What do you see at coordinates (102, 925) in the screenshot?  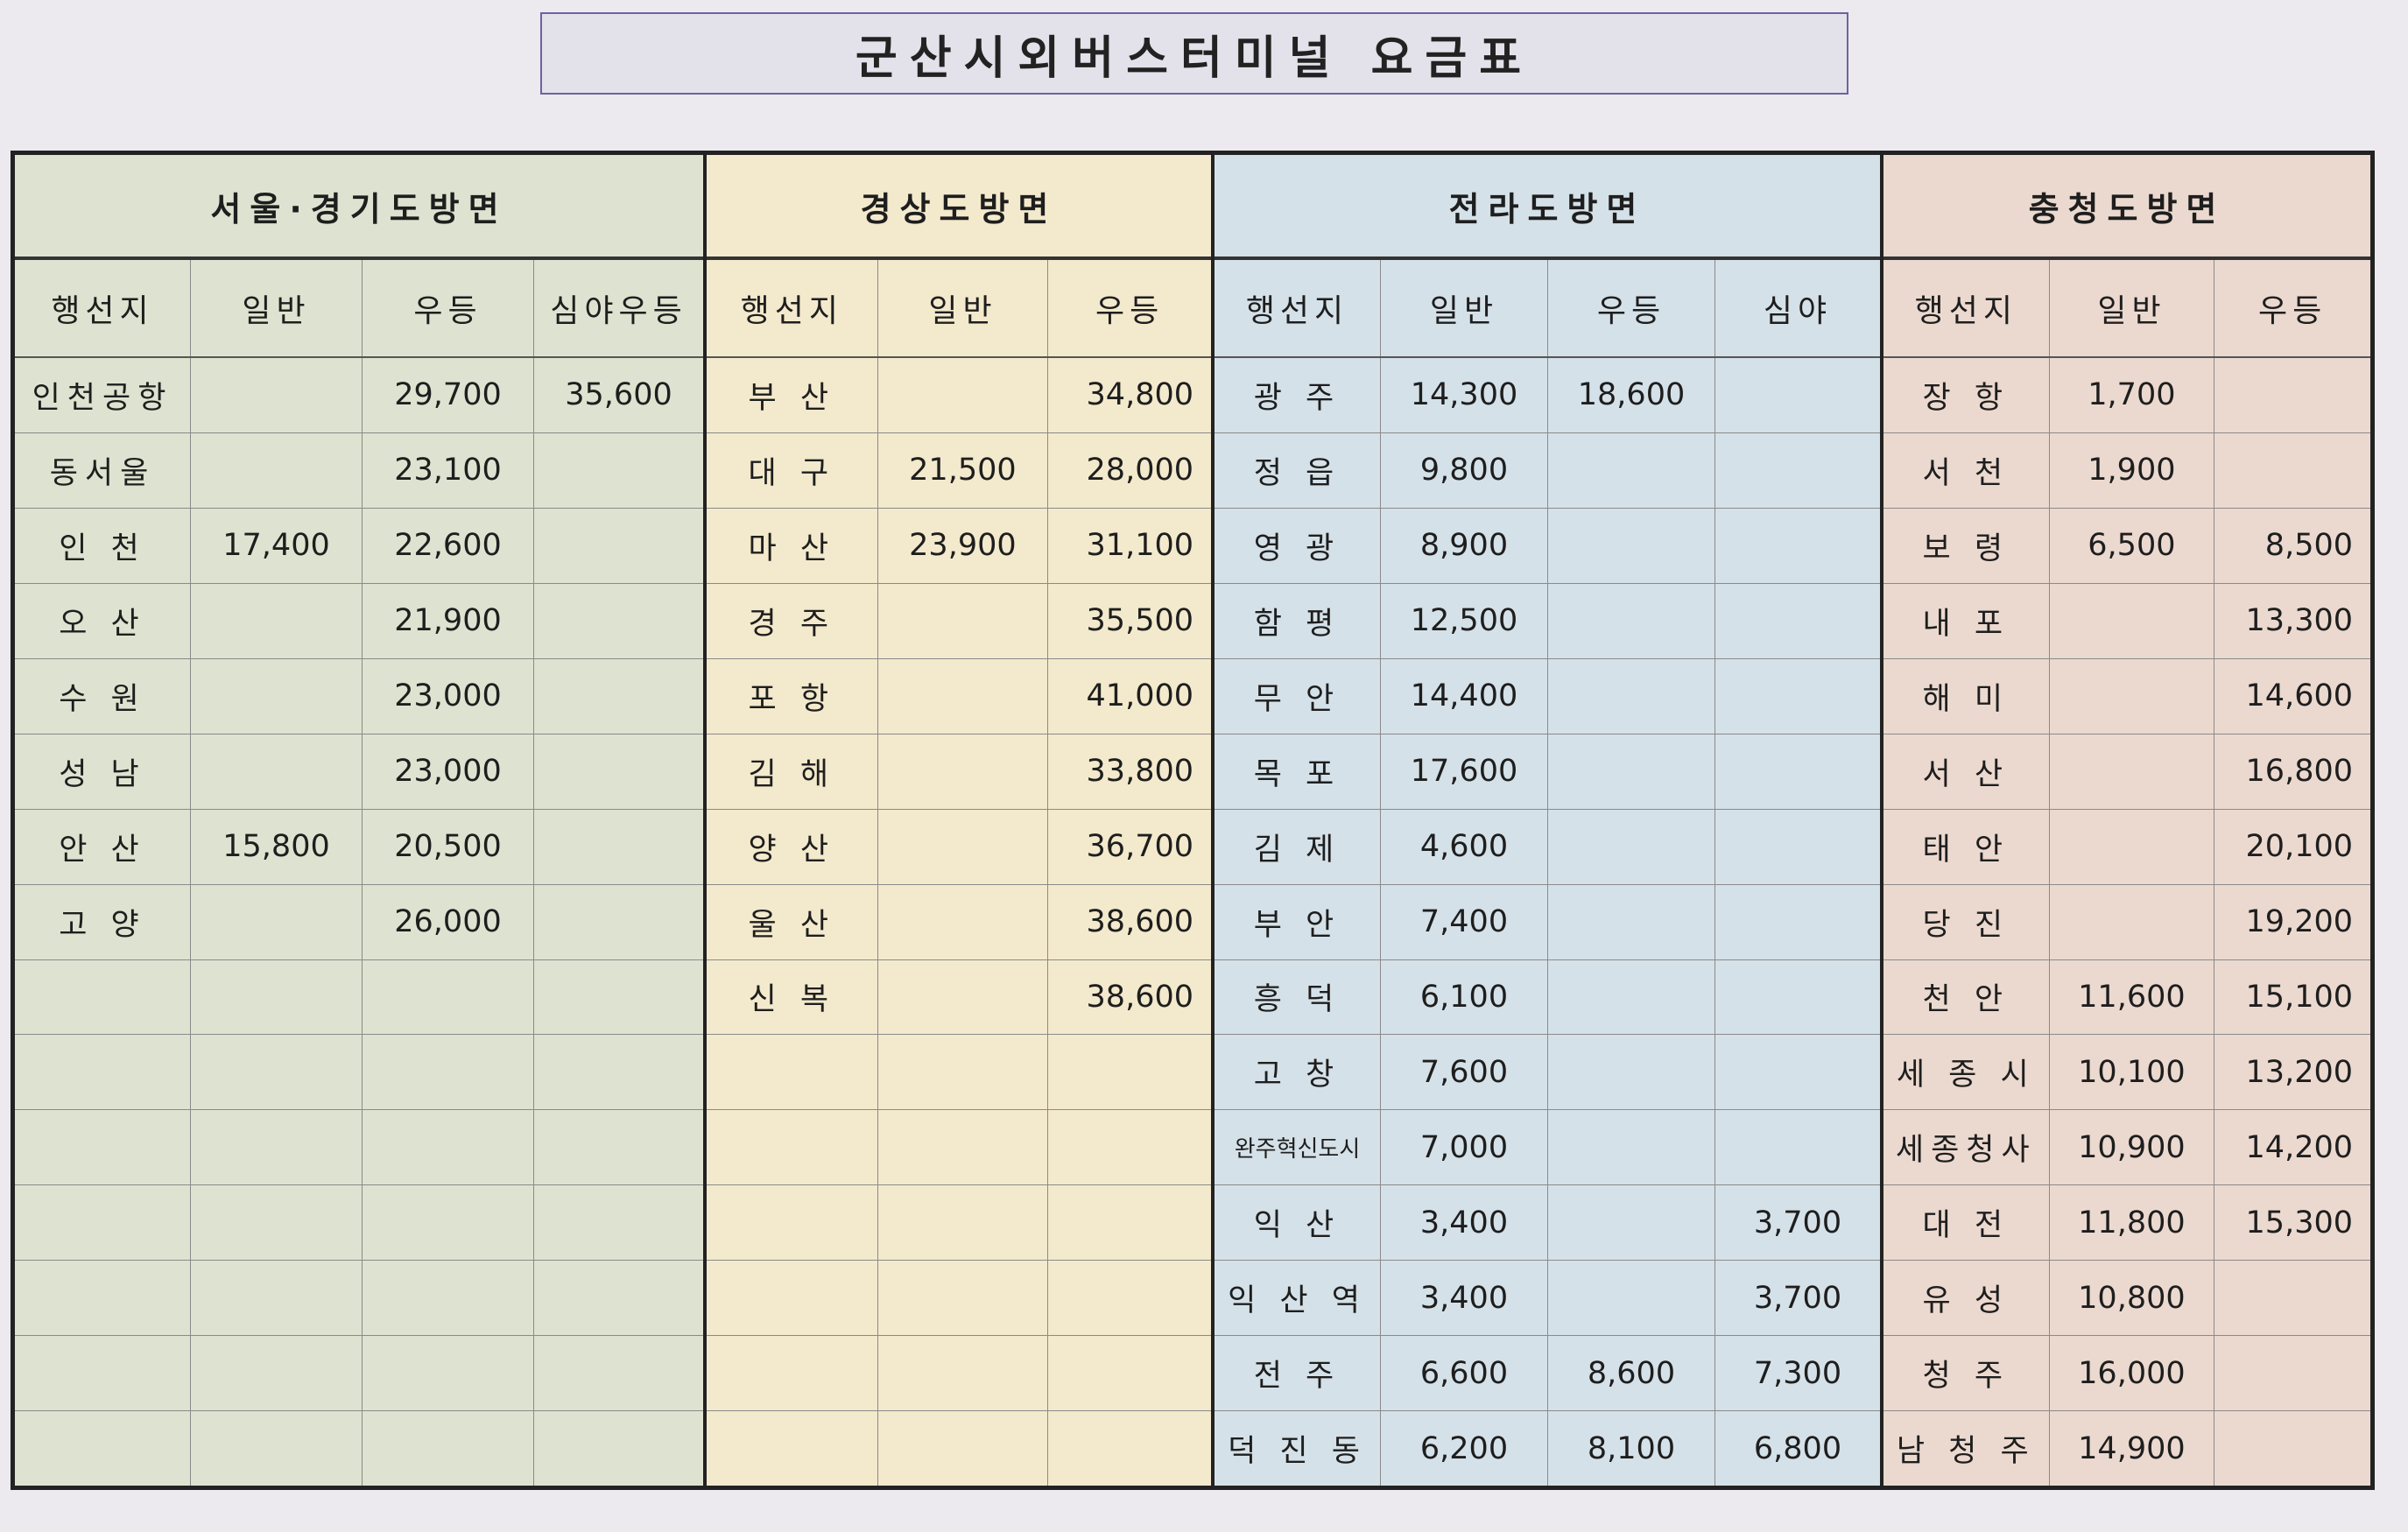 I see `destination-cell: 고 양` at bounding box center [102, 925].